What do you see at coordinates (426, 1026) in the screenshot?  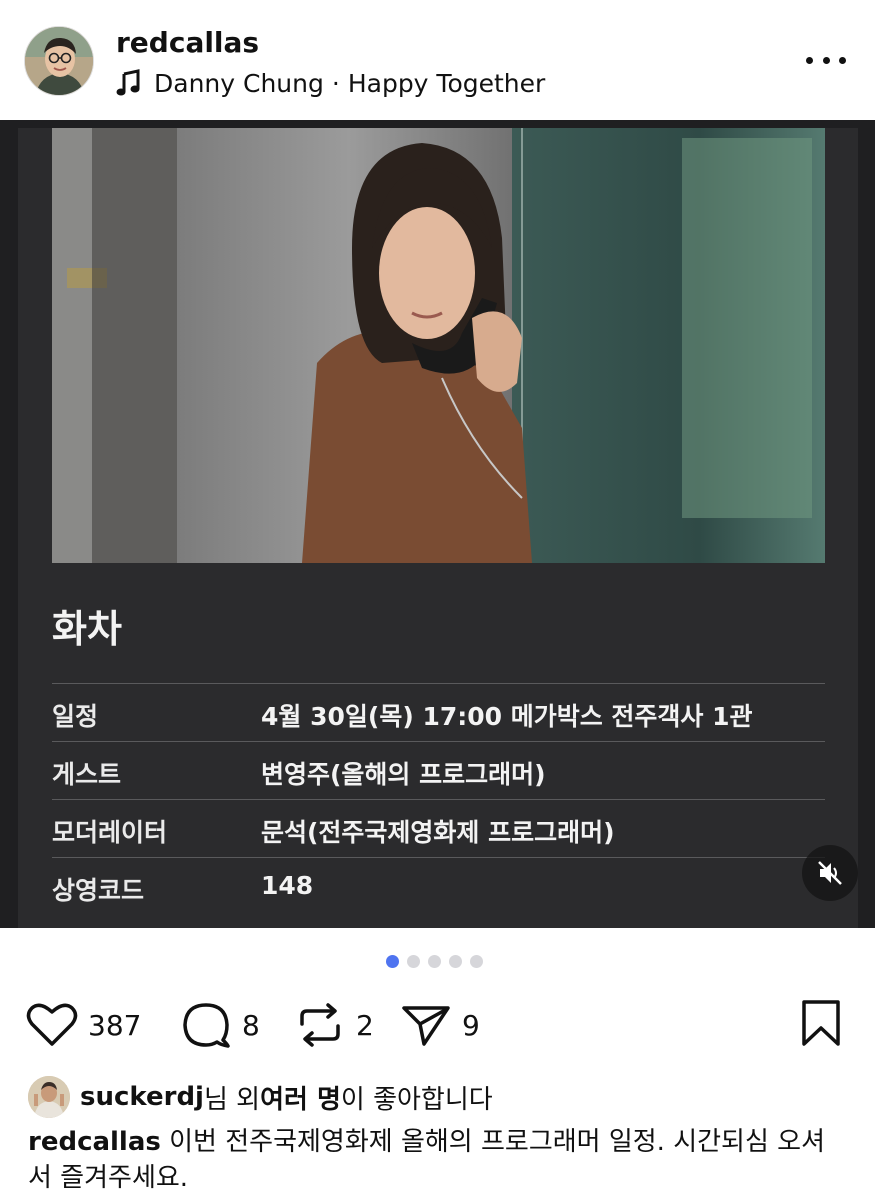 I see `send-icon` at bounding box center [426, 1026].